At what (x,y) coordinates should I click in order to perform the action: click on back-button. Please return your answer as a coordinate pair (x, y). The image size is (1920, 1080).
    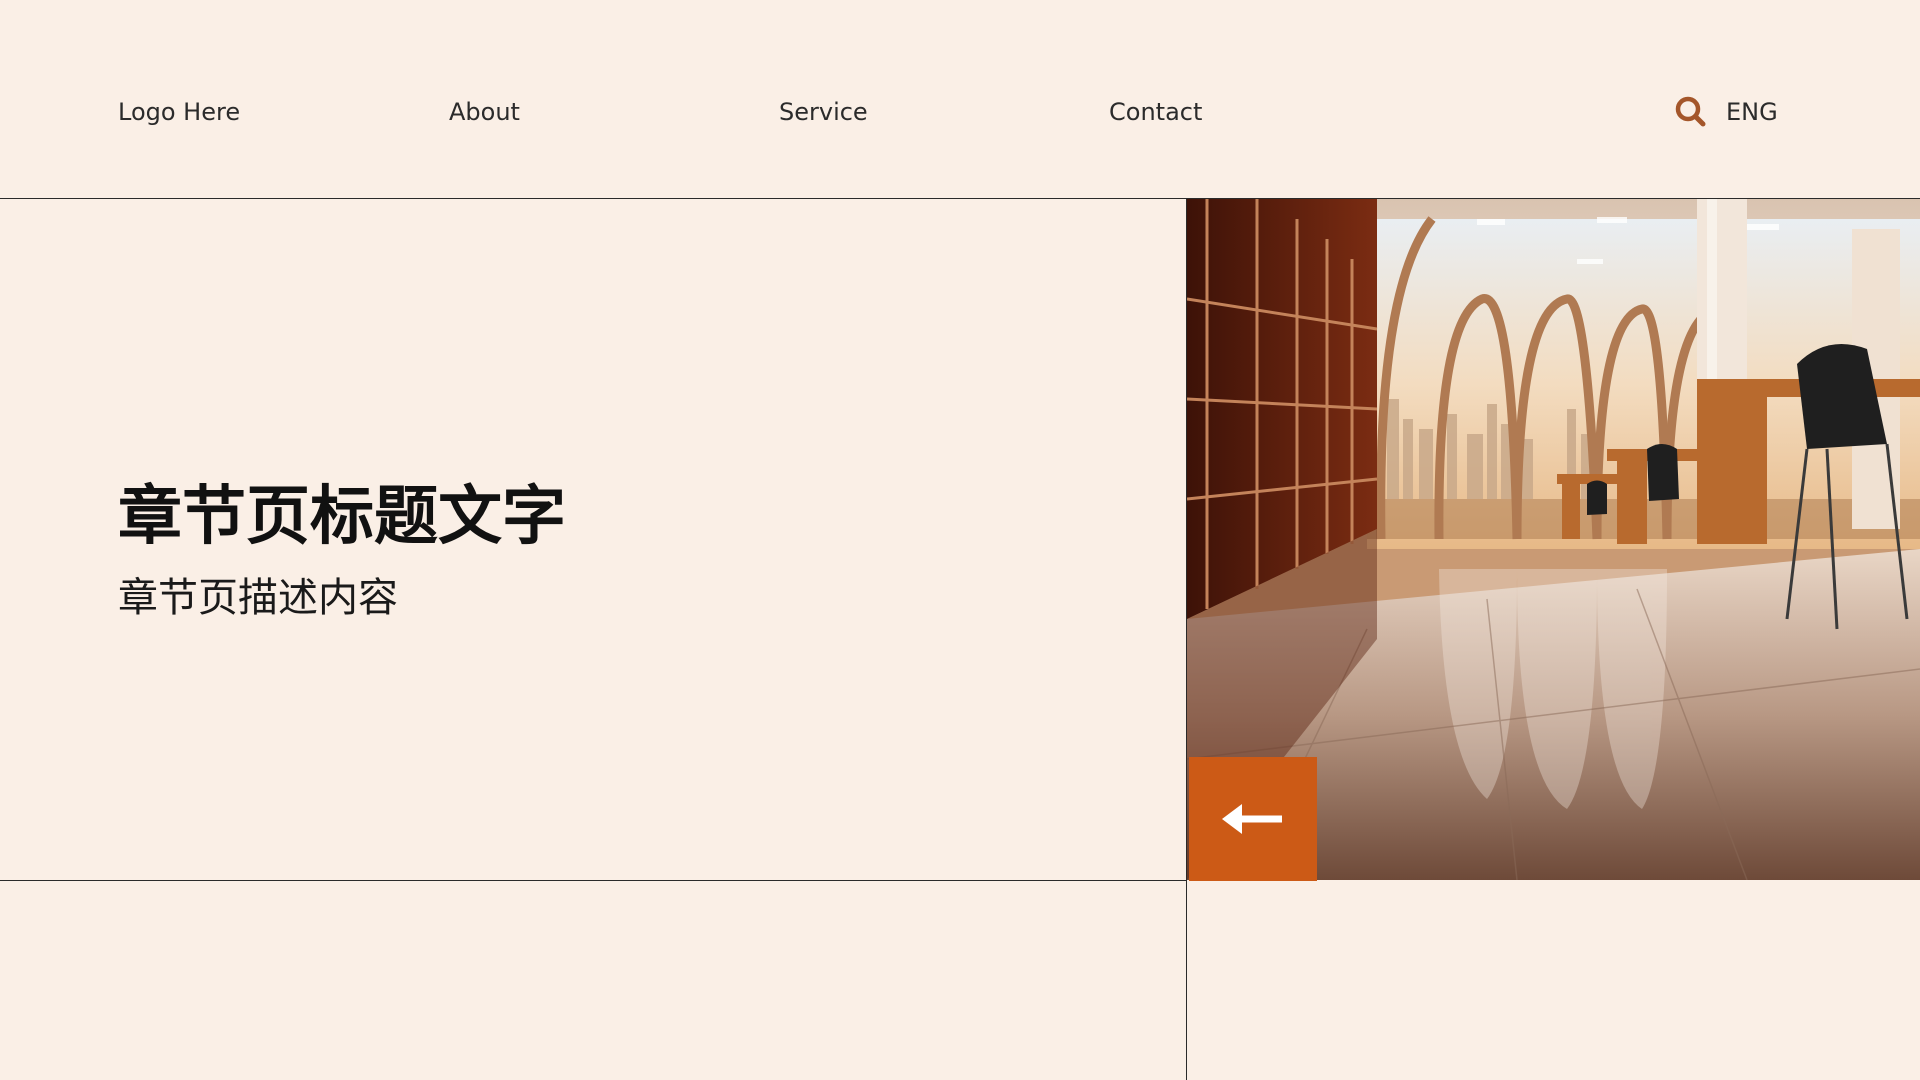
    Looking at the image, I should click on (1253, 819).